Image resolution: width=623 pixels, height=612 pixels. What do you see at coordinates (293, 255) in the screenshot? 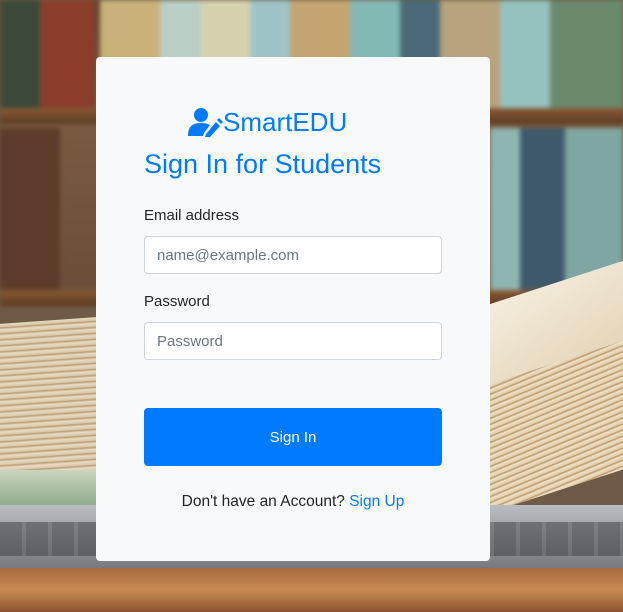
I see `email-field` at bounding box center [293, 255].